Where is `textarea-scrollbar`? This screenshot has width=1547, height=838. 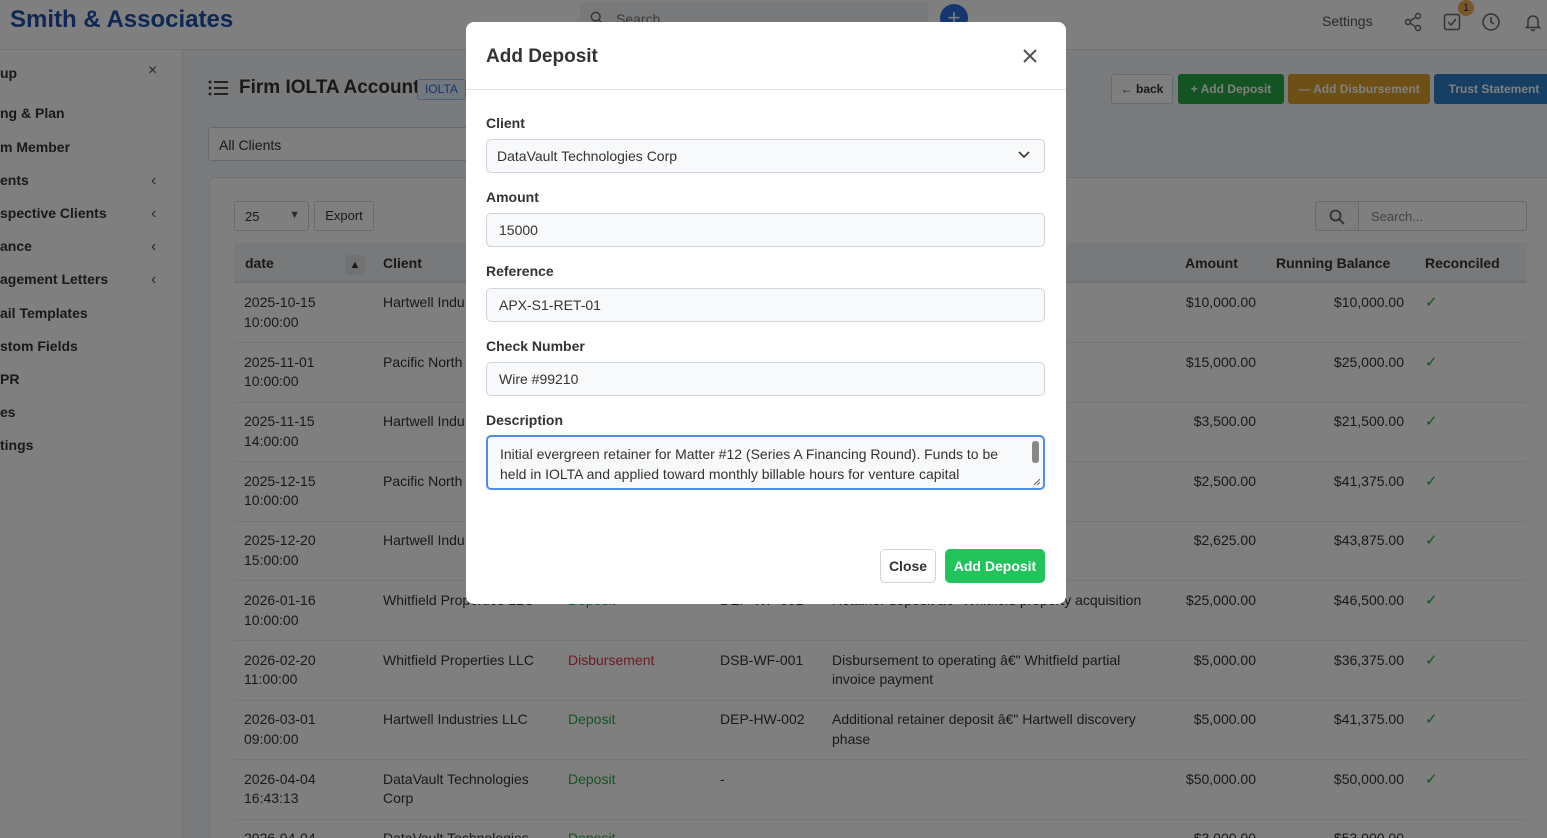 textarea-scrollbar is located at coordinates (1035, 452).